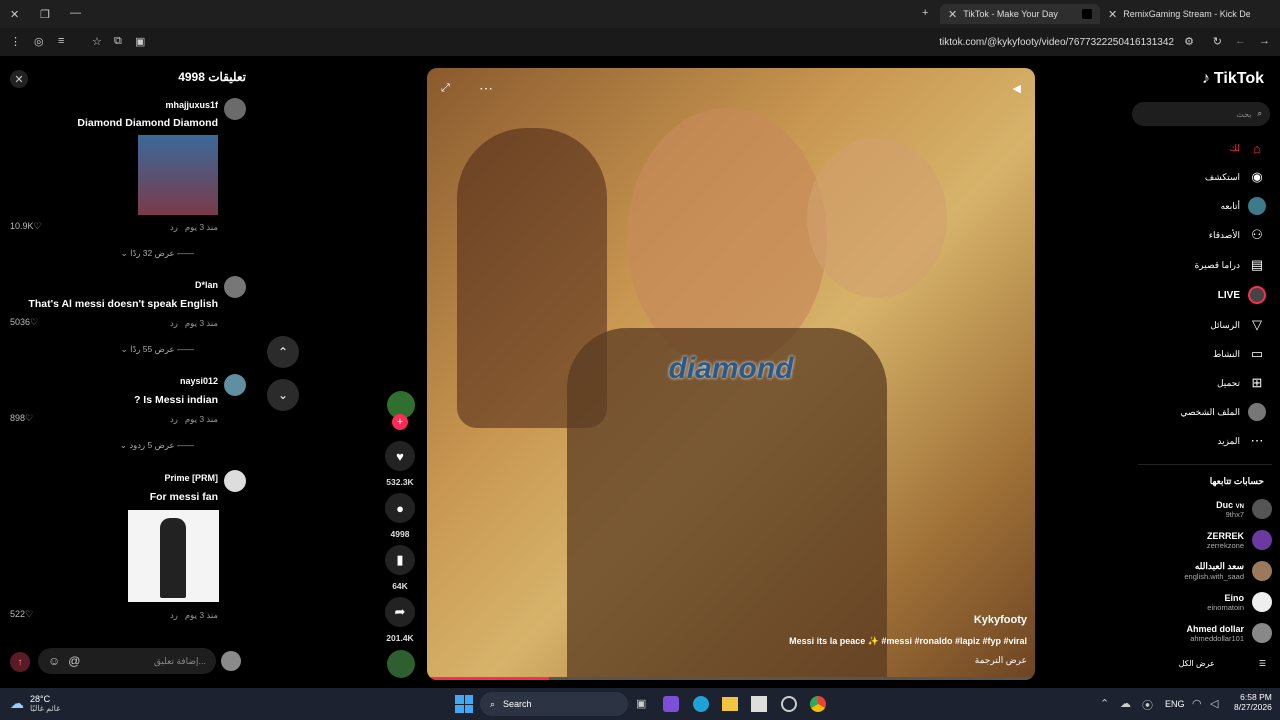 Image resolution: width=1280 pixels, height=720 pixels. What do you see at coordinates (818, 704) in the screenshot?
I see `chrome-icon` at bounding box center [818, 704].